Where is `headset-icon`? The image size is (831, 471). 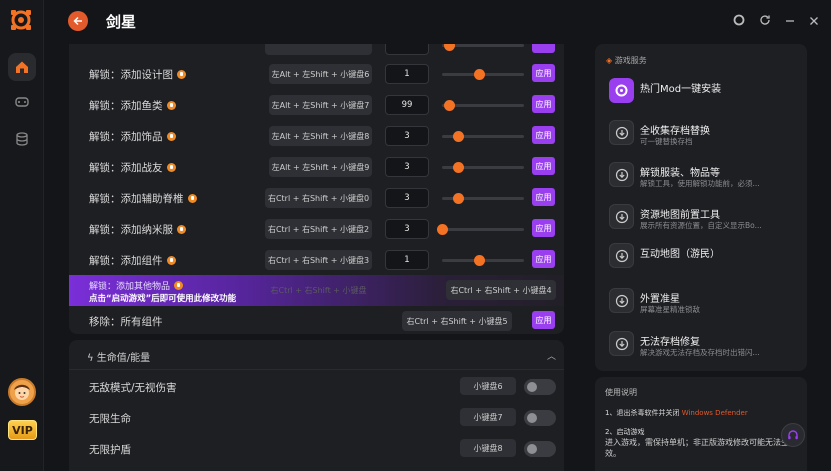 headset-icon is located at coordinates (793, 435).